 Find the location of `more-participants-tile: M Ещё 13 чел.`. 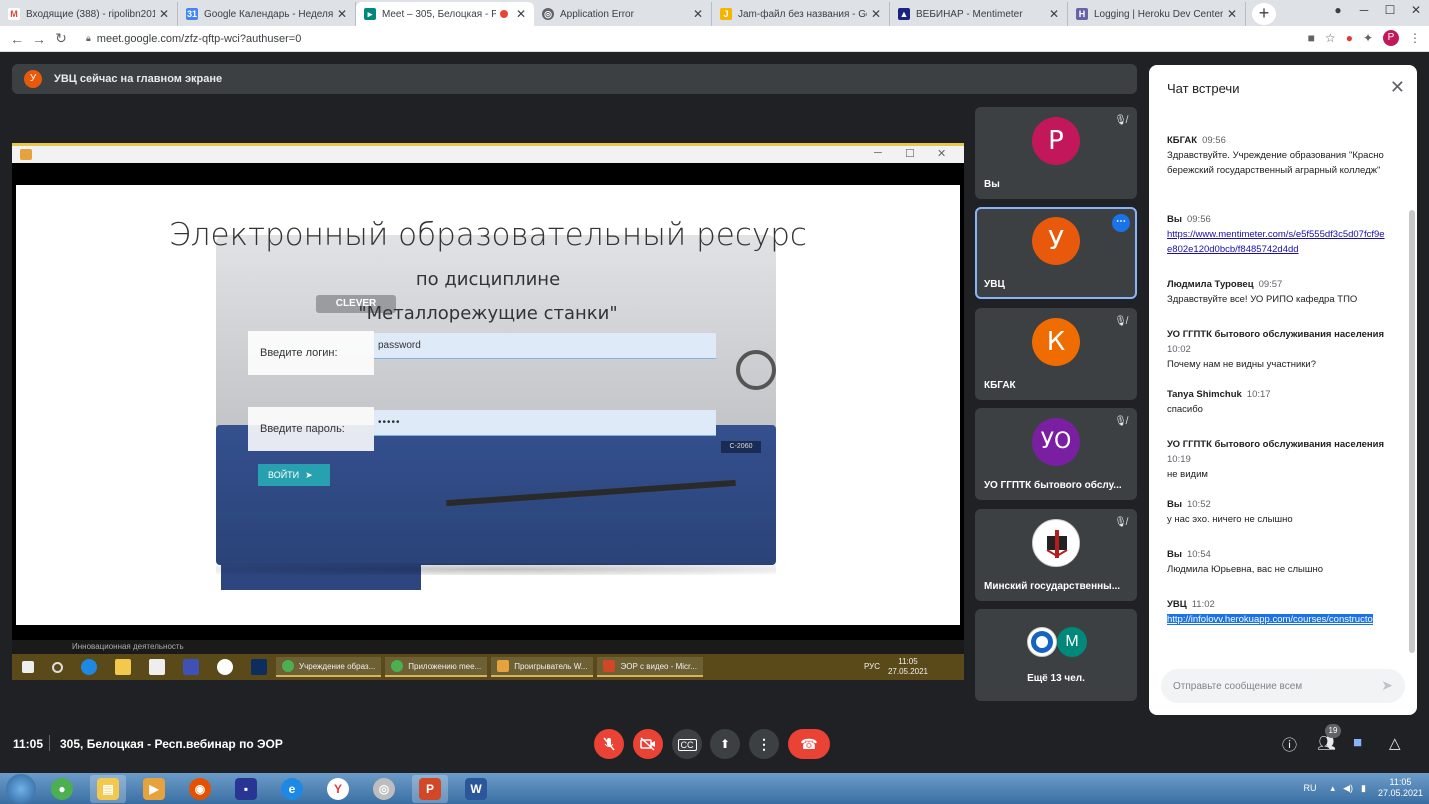

more-participants-tile: M Ещё 13 чел. is located at coordinates (1056, 655).